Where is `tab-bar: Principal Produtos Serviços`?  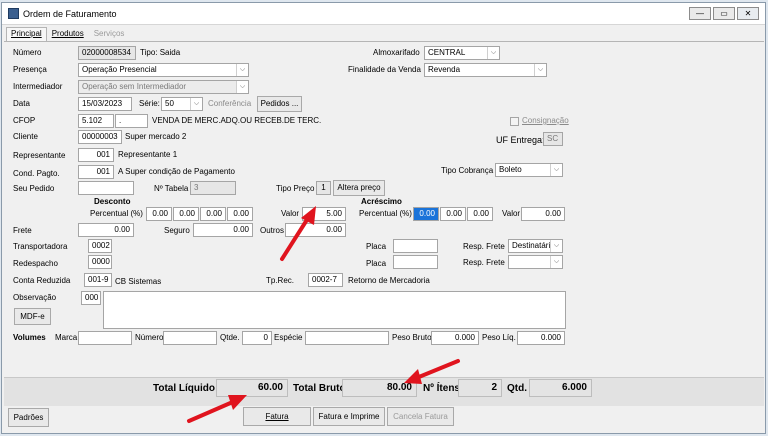 tab-bar: Principal Produtos Serviços is located at coordinates (67, 34).